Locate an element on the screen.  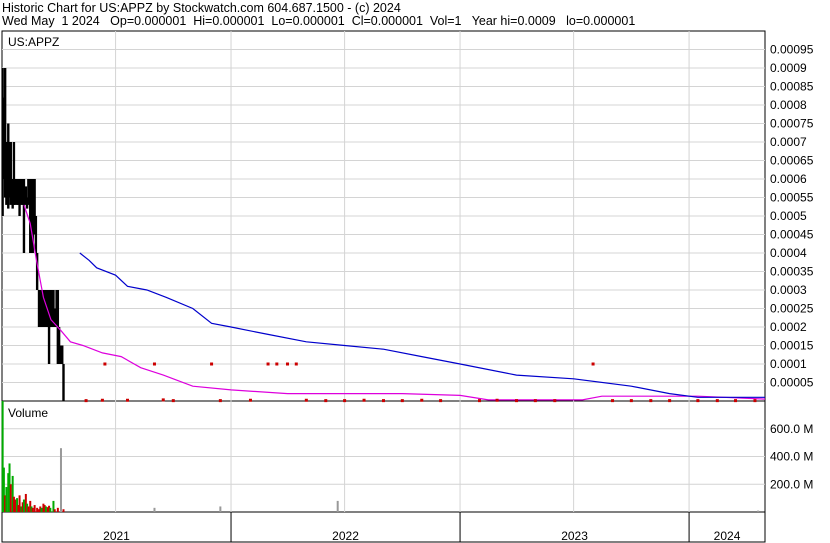
price-tick-label: 0.00045 is located at coordinates (792, 235).